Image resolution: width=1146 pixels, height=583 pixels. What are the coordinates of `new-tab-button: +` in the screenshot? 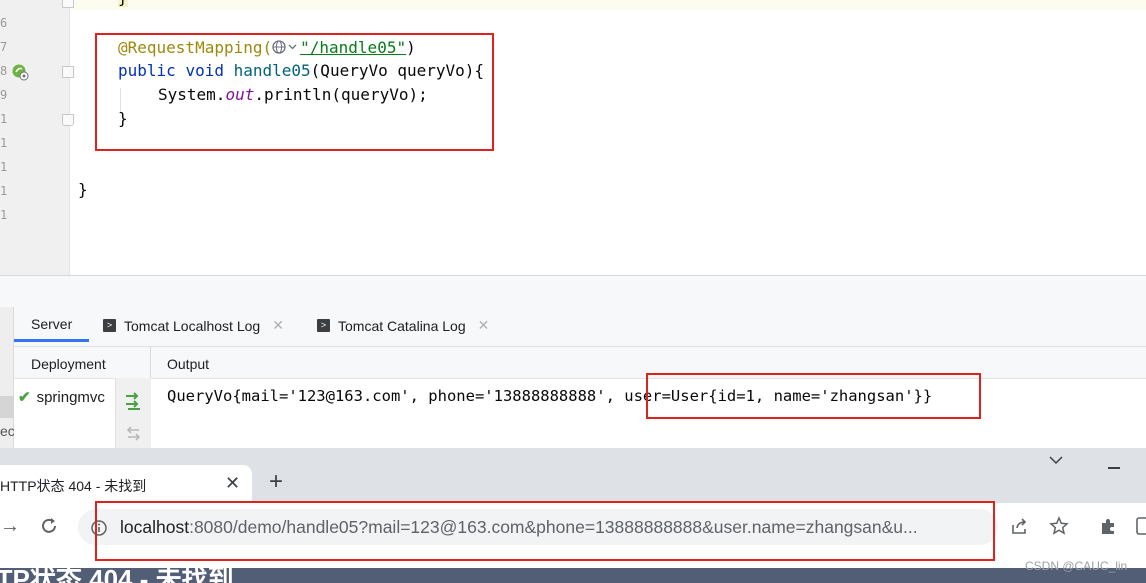 It's located at (276, 482).